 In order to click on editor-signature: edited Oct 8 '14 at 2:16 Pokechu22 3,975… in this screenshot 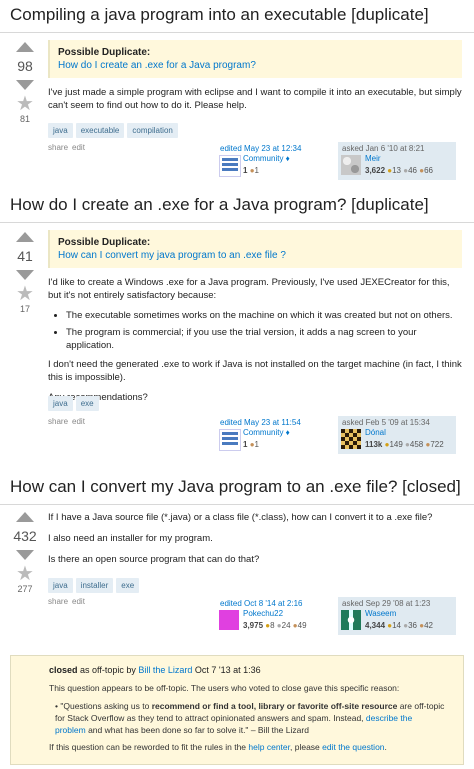, I will do `click(275, 616)`.